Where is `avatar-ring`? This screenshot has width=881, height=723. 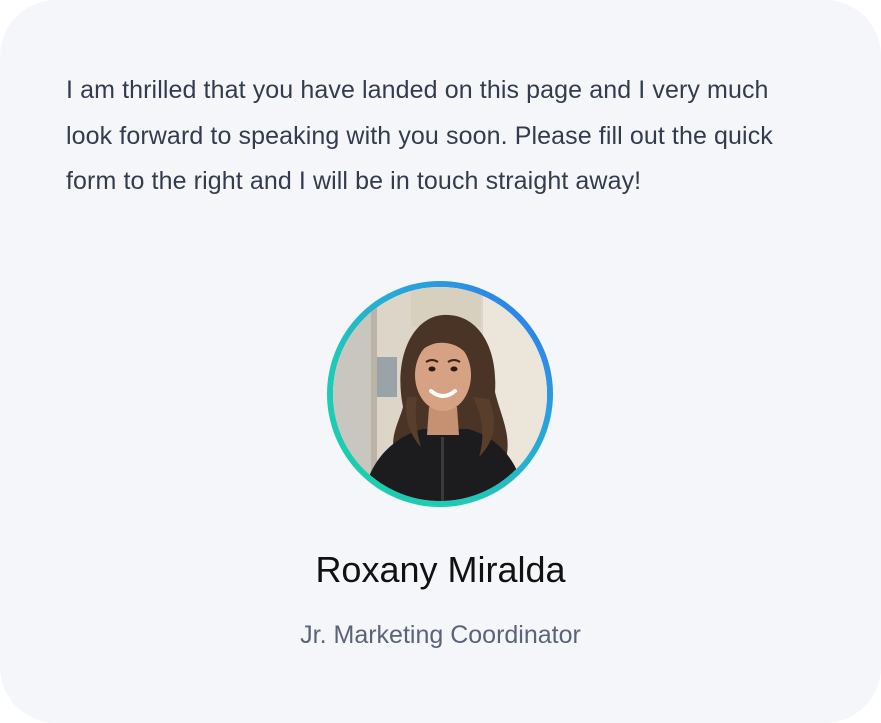 avatar-ring is located at coordinates (440, 394).